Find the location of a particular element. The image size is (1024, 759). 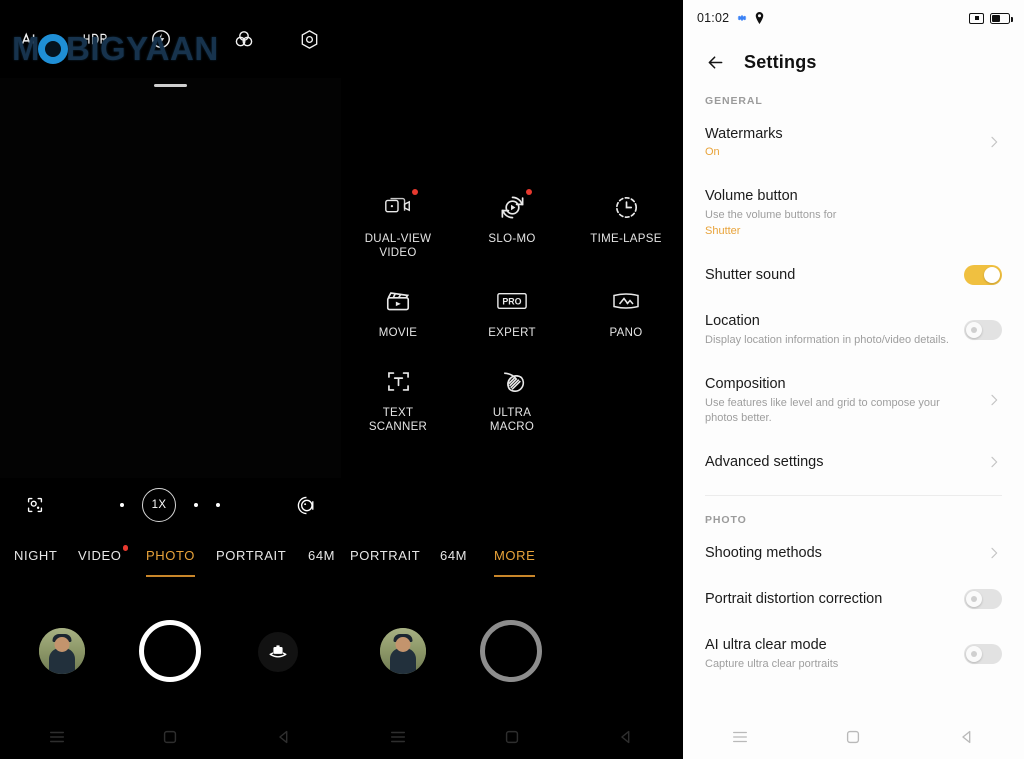

expert-pro-icon: PRO is located at coordinates (512, 301).